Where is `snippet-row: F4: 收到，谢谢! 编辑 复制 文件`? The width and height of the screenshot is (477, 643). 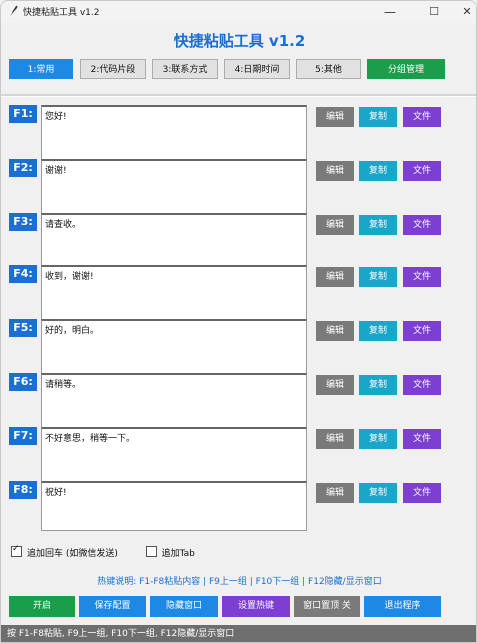 snippet-row: F4: 收到，谢谢! 编辑 复制 文件 is located at coordinates (238, 295).